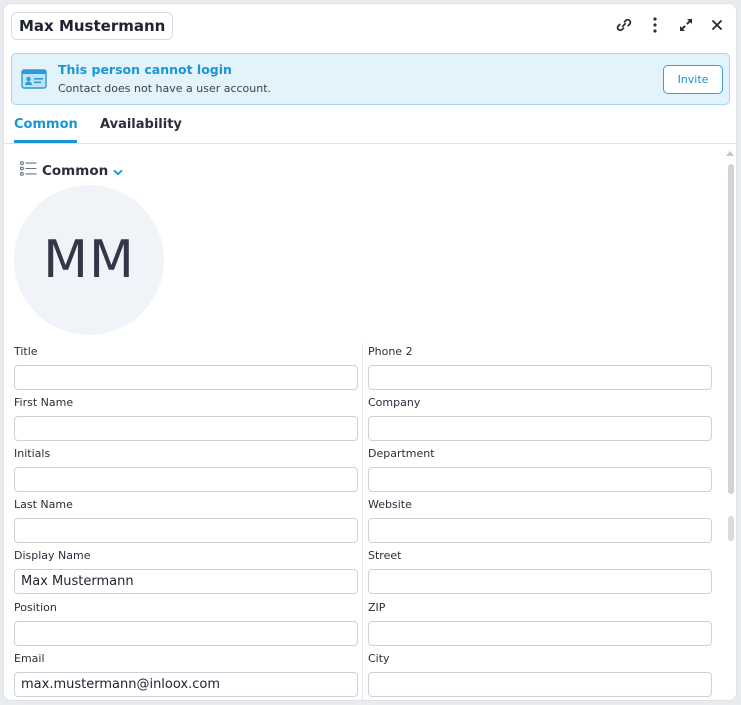  I want to click on scroll-up-arrow-icon, so click(730, 153).